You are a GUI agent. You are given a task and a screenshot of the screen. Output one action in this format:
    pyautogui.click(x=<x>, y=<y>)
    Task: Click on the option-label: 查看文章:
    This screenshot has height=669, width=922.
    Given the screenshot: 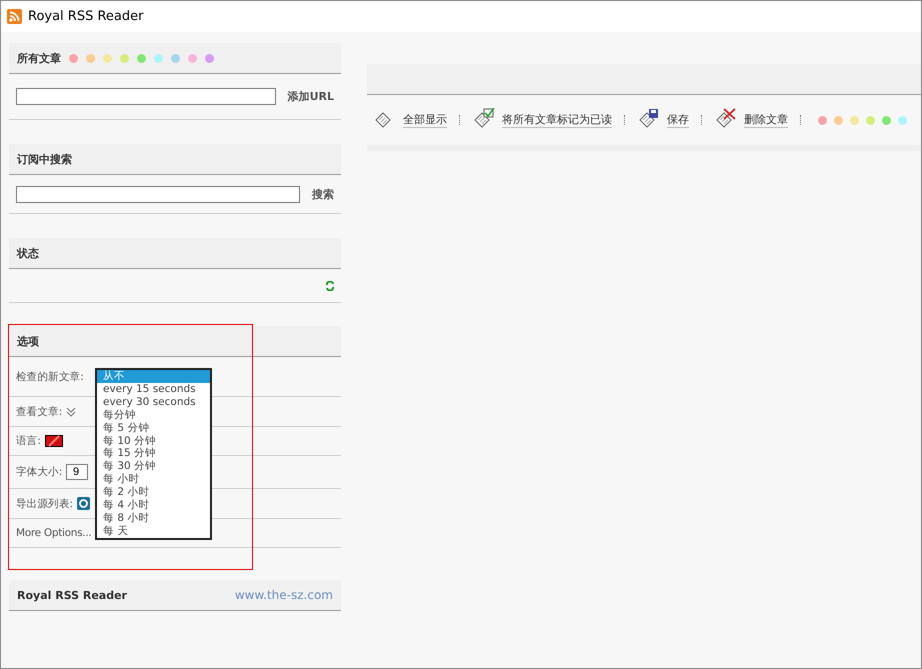 What is the action you would take?
    pyautogui.click(x=39, y=411)
    